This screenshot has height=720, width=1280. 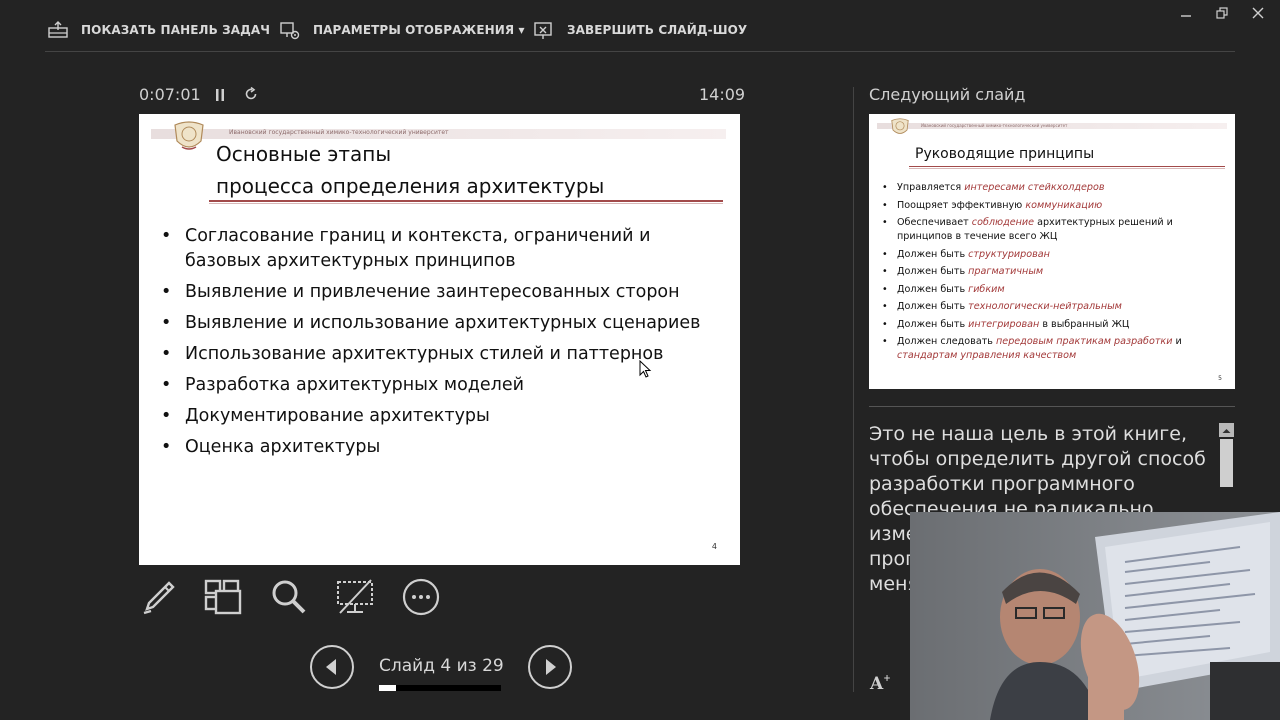 I want to click on next-slide-title: Руководящие принципы, so click(x=1005, y=154).